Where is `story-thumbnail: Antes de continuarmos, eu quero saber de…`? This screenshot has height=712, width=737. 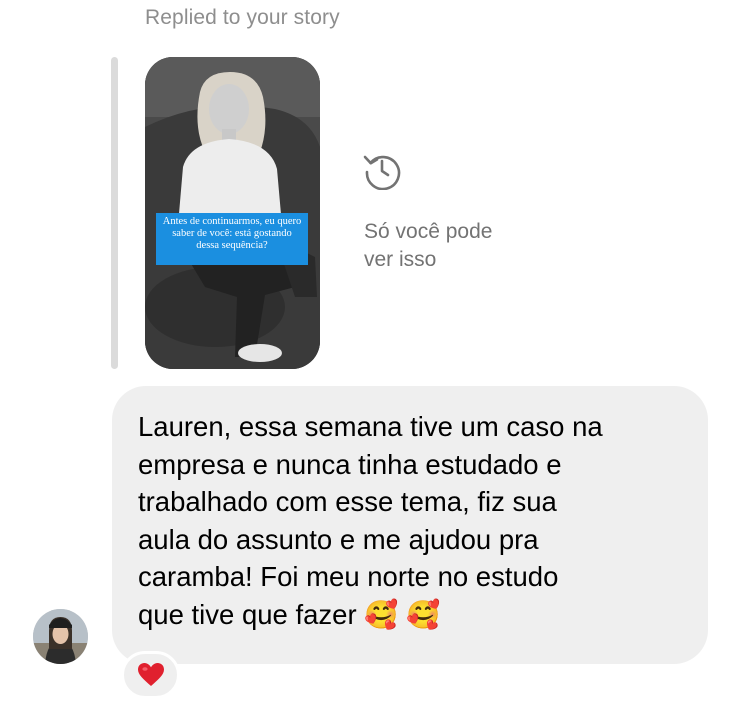 story-thumbnail: Antes de continuarmos, eu quero saber de… is located at coordinates (232, 213).